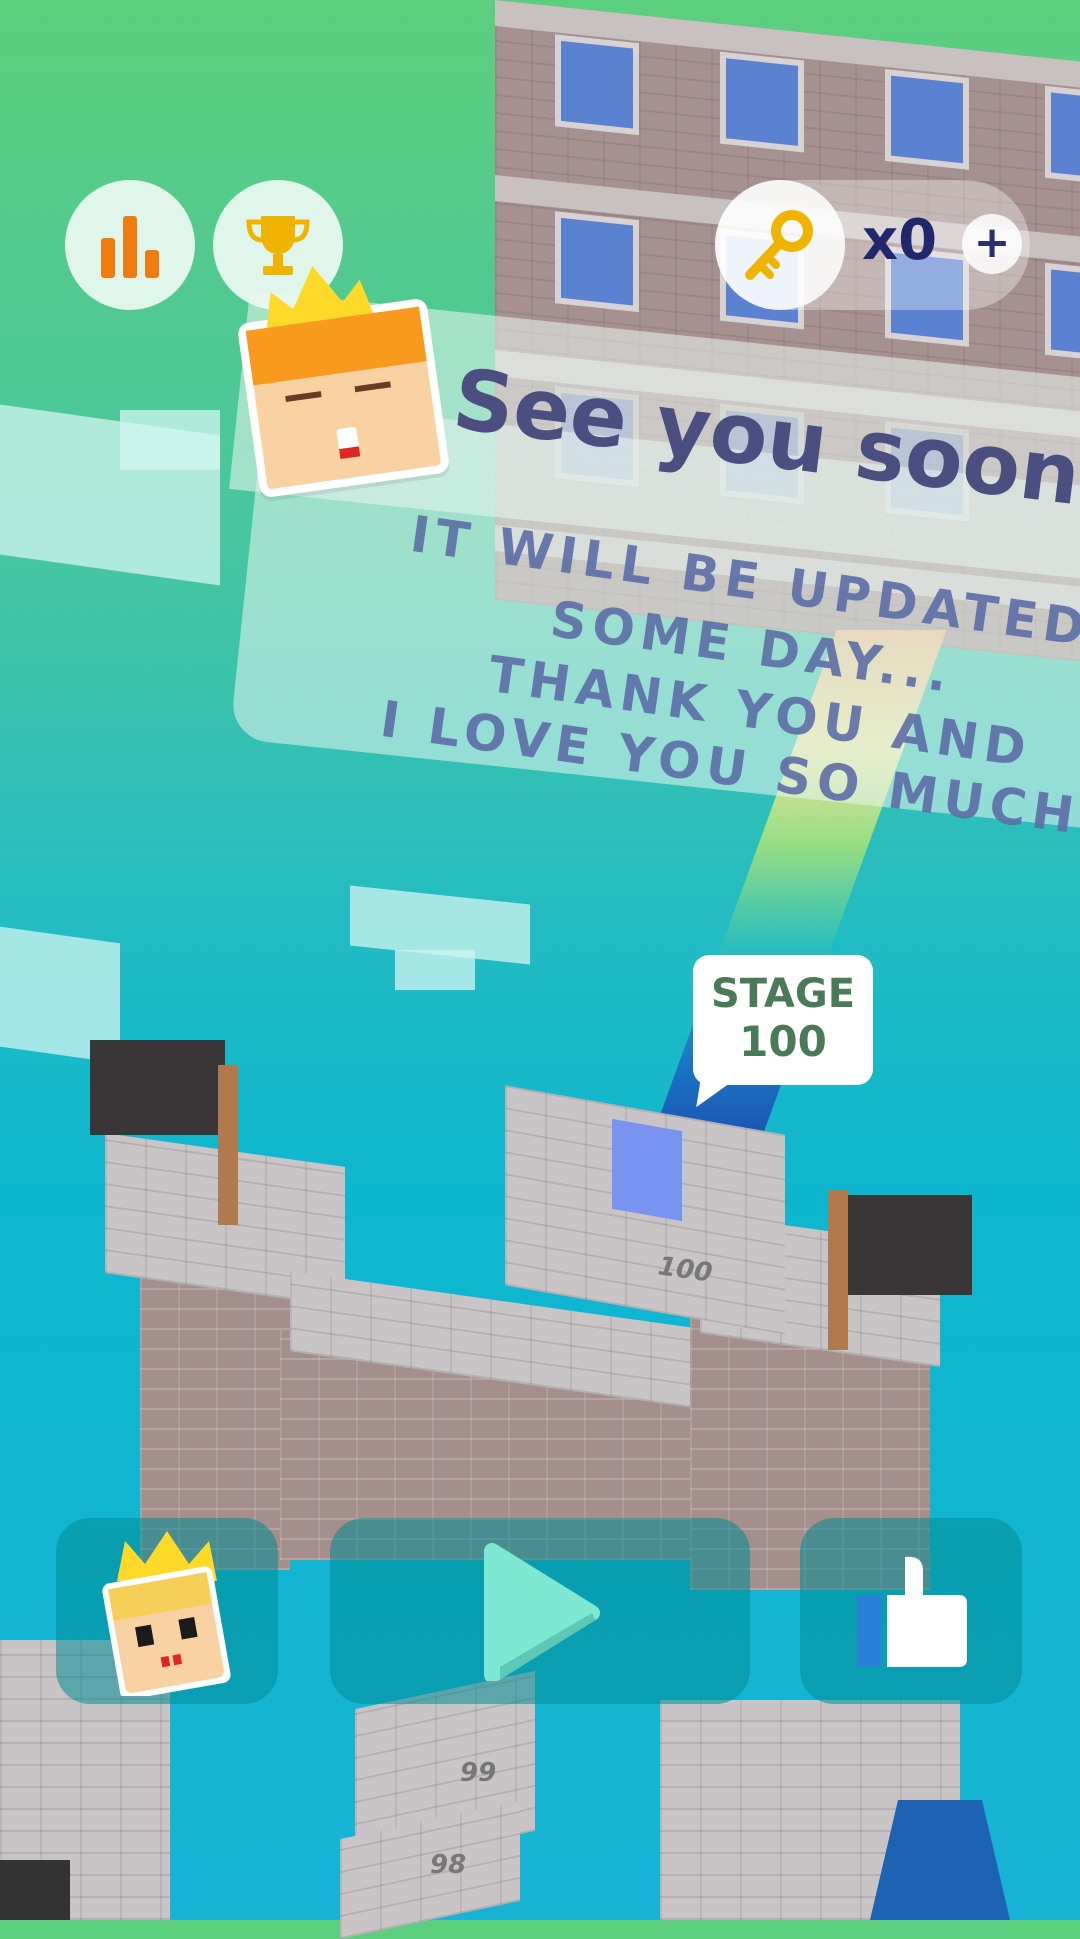  What do you see at coordinates (478, 1773) in the screenshot?
I see `step-number: 99` at bounding box center [478, 1773].